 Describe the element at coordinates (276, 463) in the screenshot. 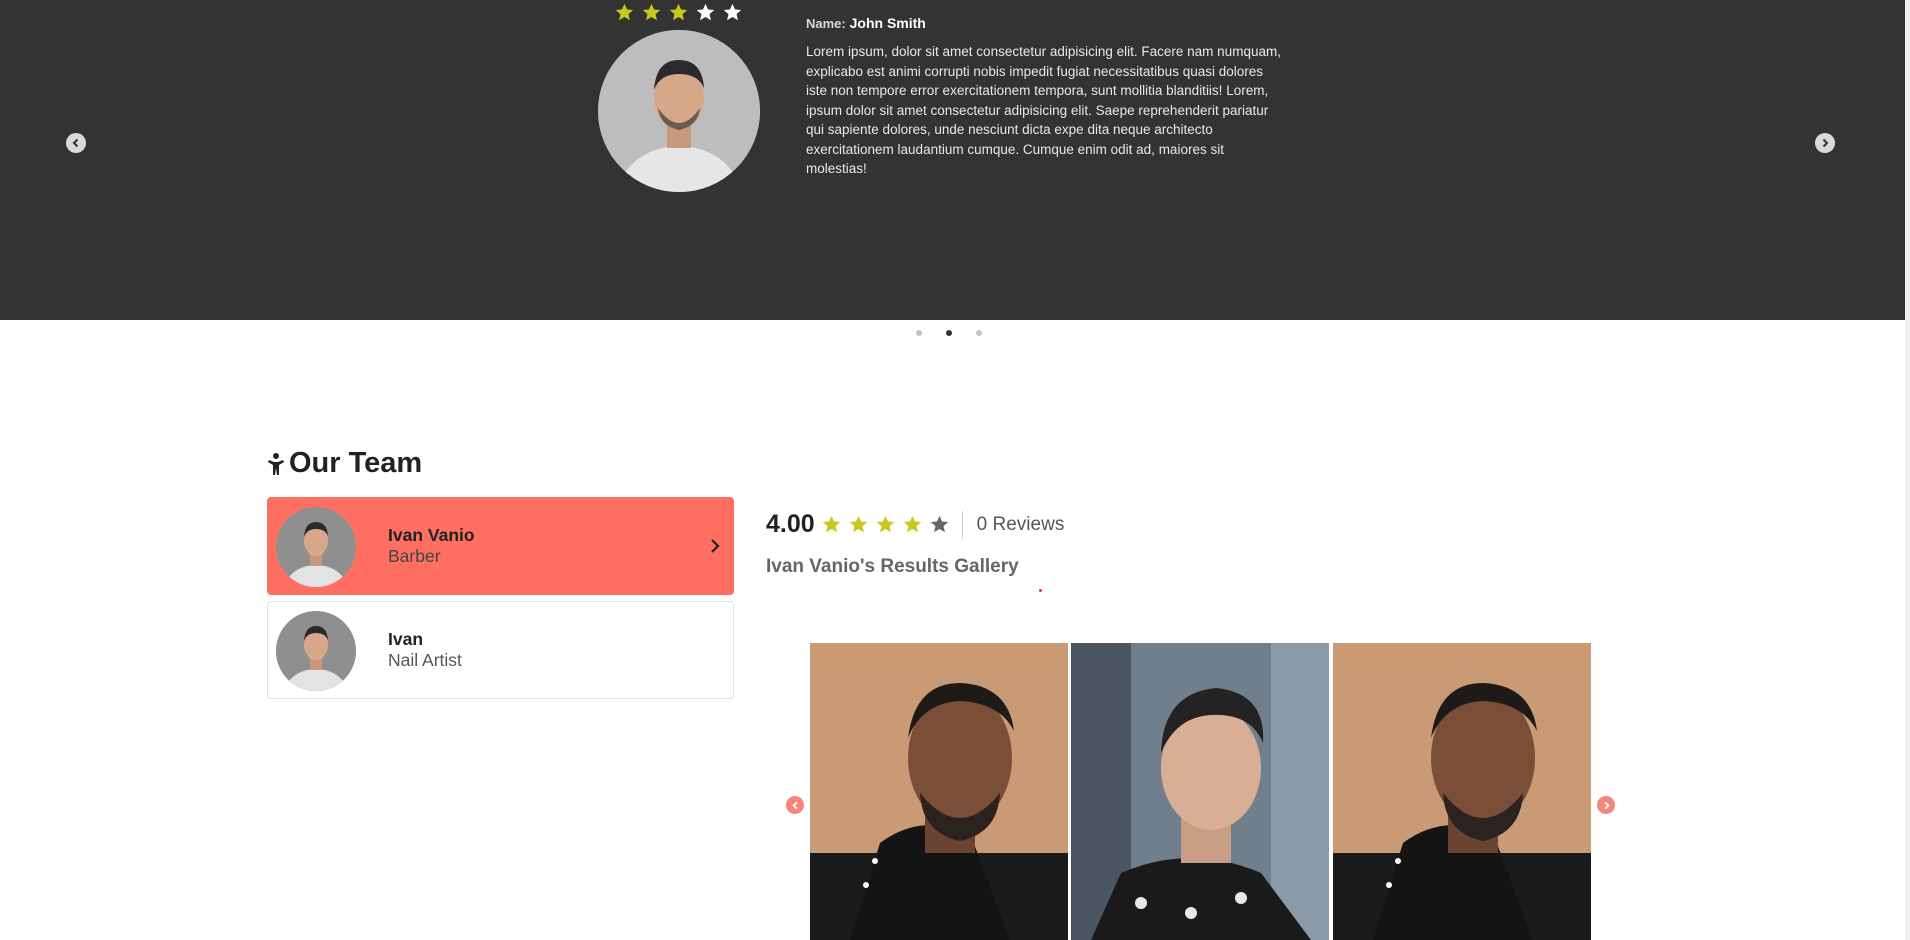

I see `person-icon` at that location.